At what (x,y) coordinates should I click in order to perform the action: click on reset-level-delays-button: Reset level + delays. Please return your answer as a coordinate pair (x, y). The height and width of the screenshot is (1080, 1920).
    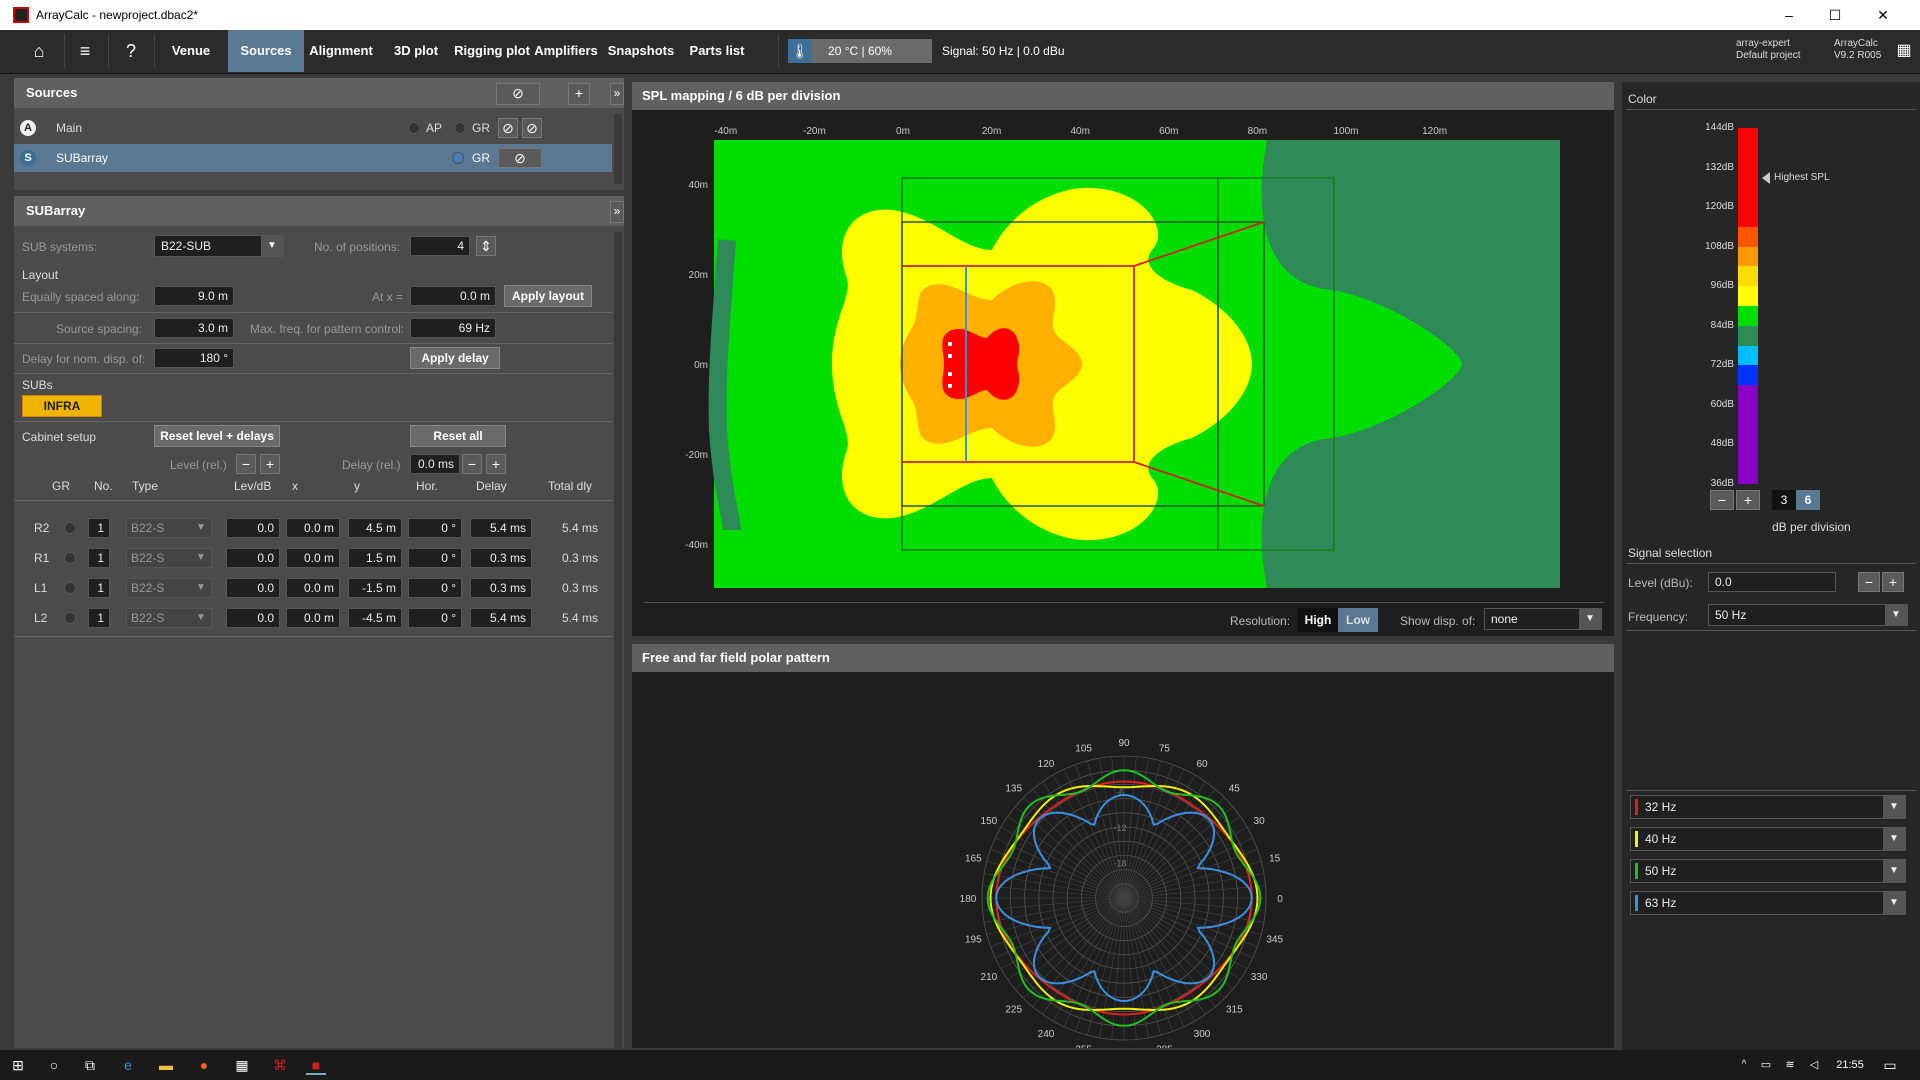
    Looking at the image, I should click on (217, 436).